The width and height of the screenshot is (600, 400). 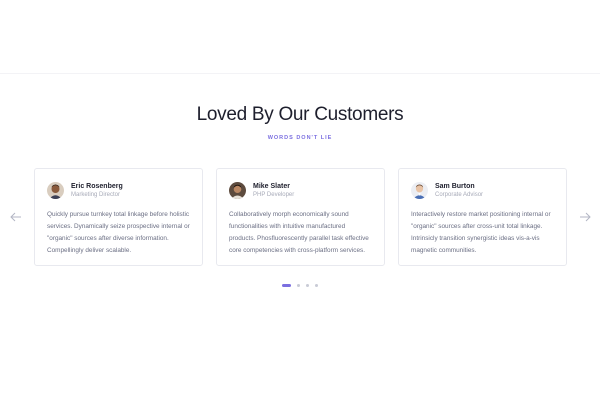 I want to click on section-subtitle: WORDS DON'T LIE, so click(x=300, y=138).